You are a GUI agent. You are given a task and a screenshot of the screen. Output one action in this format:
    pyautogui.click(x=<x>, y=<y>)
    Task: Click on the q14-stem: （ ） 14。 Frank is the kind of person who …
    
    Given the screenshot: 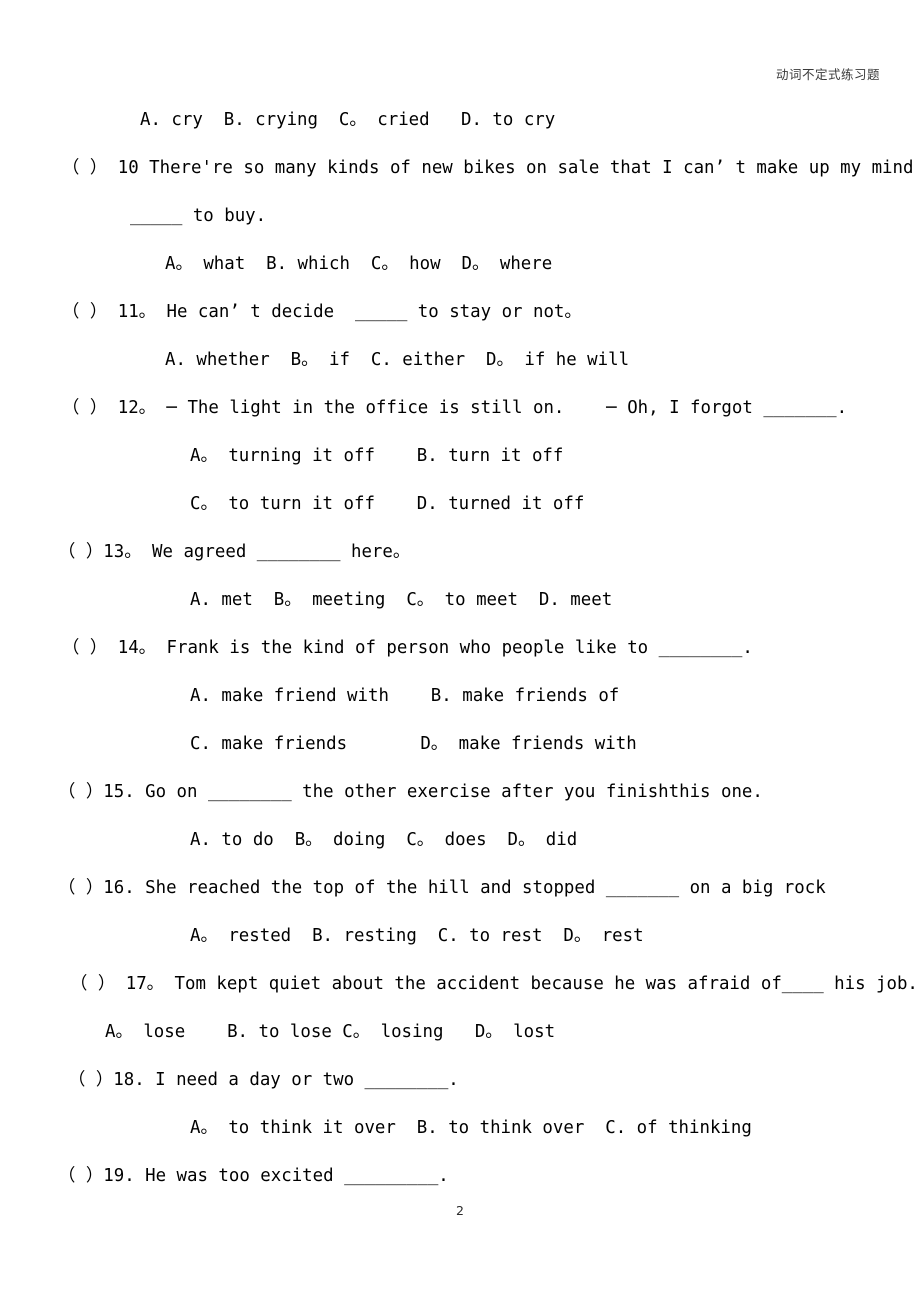 What is the action you would take?
    pyautogui.click(x=407, y=648)
    